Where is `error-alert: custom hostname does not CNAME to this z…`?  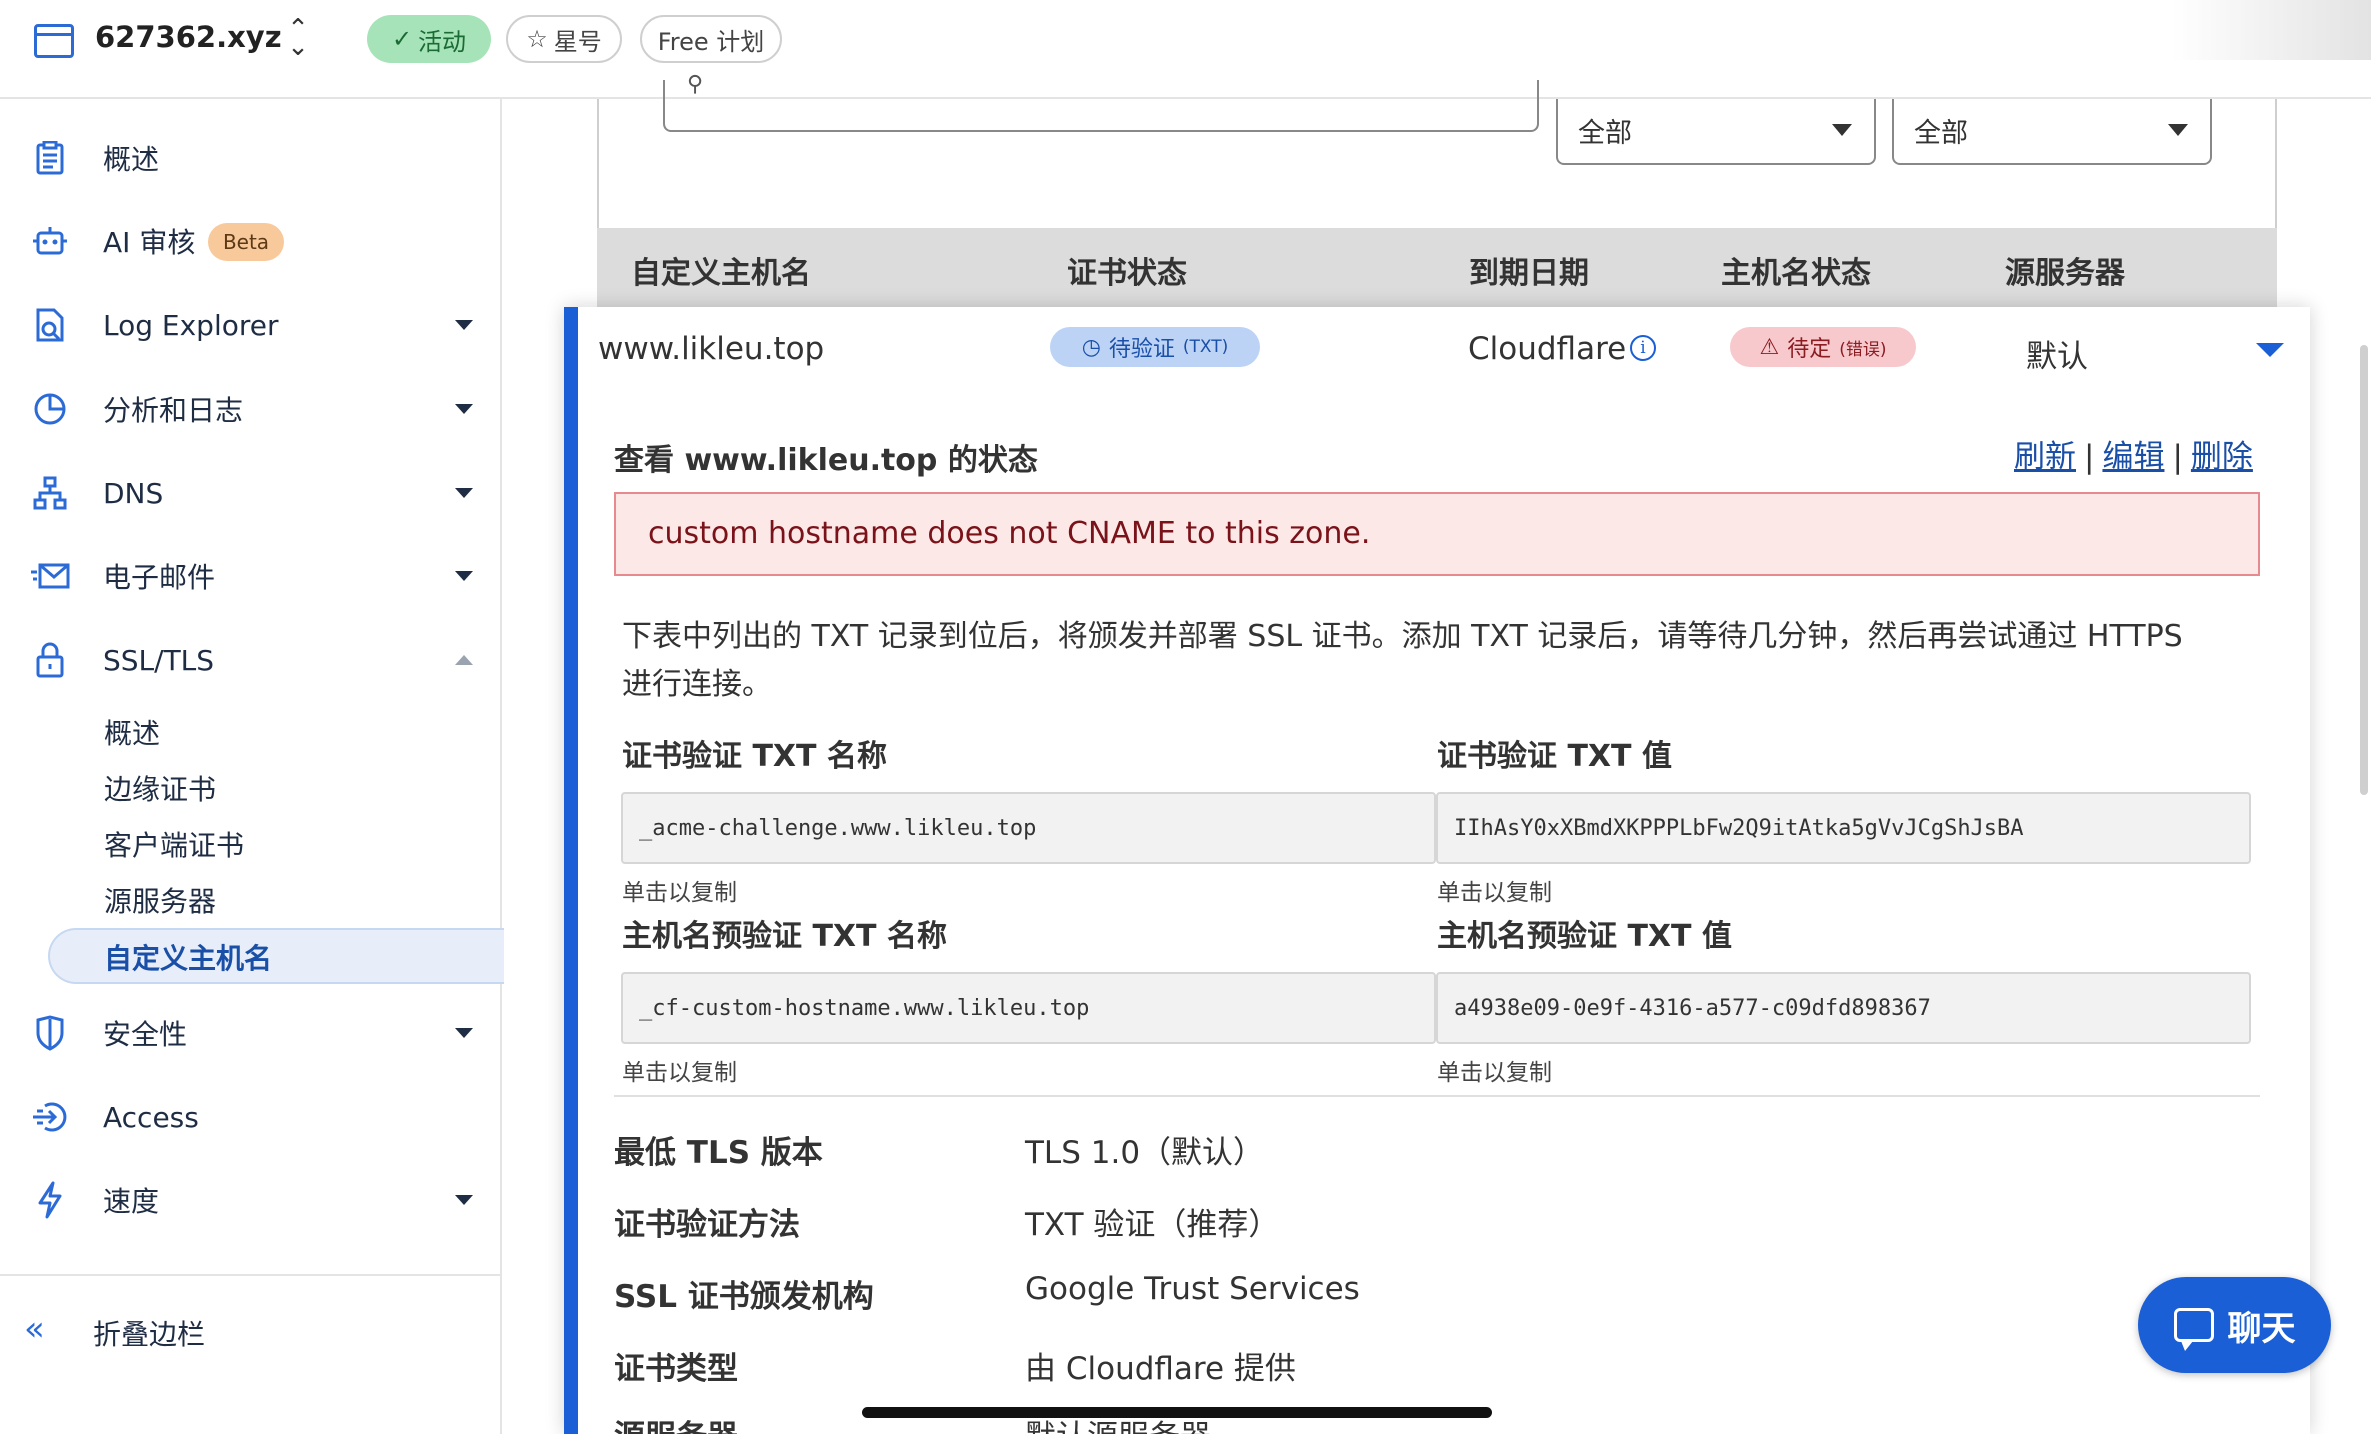 error-alert: custom hostname does not CNAME to this z… is located at coordinates (1437, 534).